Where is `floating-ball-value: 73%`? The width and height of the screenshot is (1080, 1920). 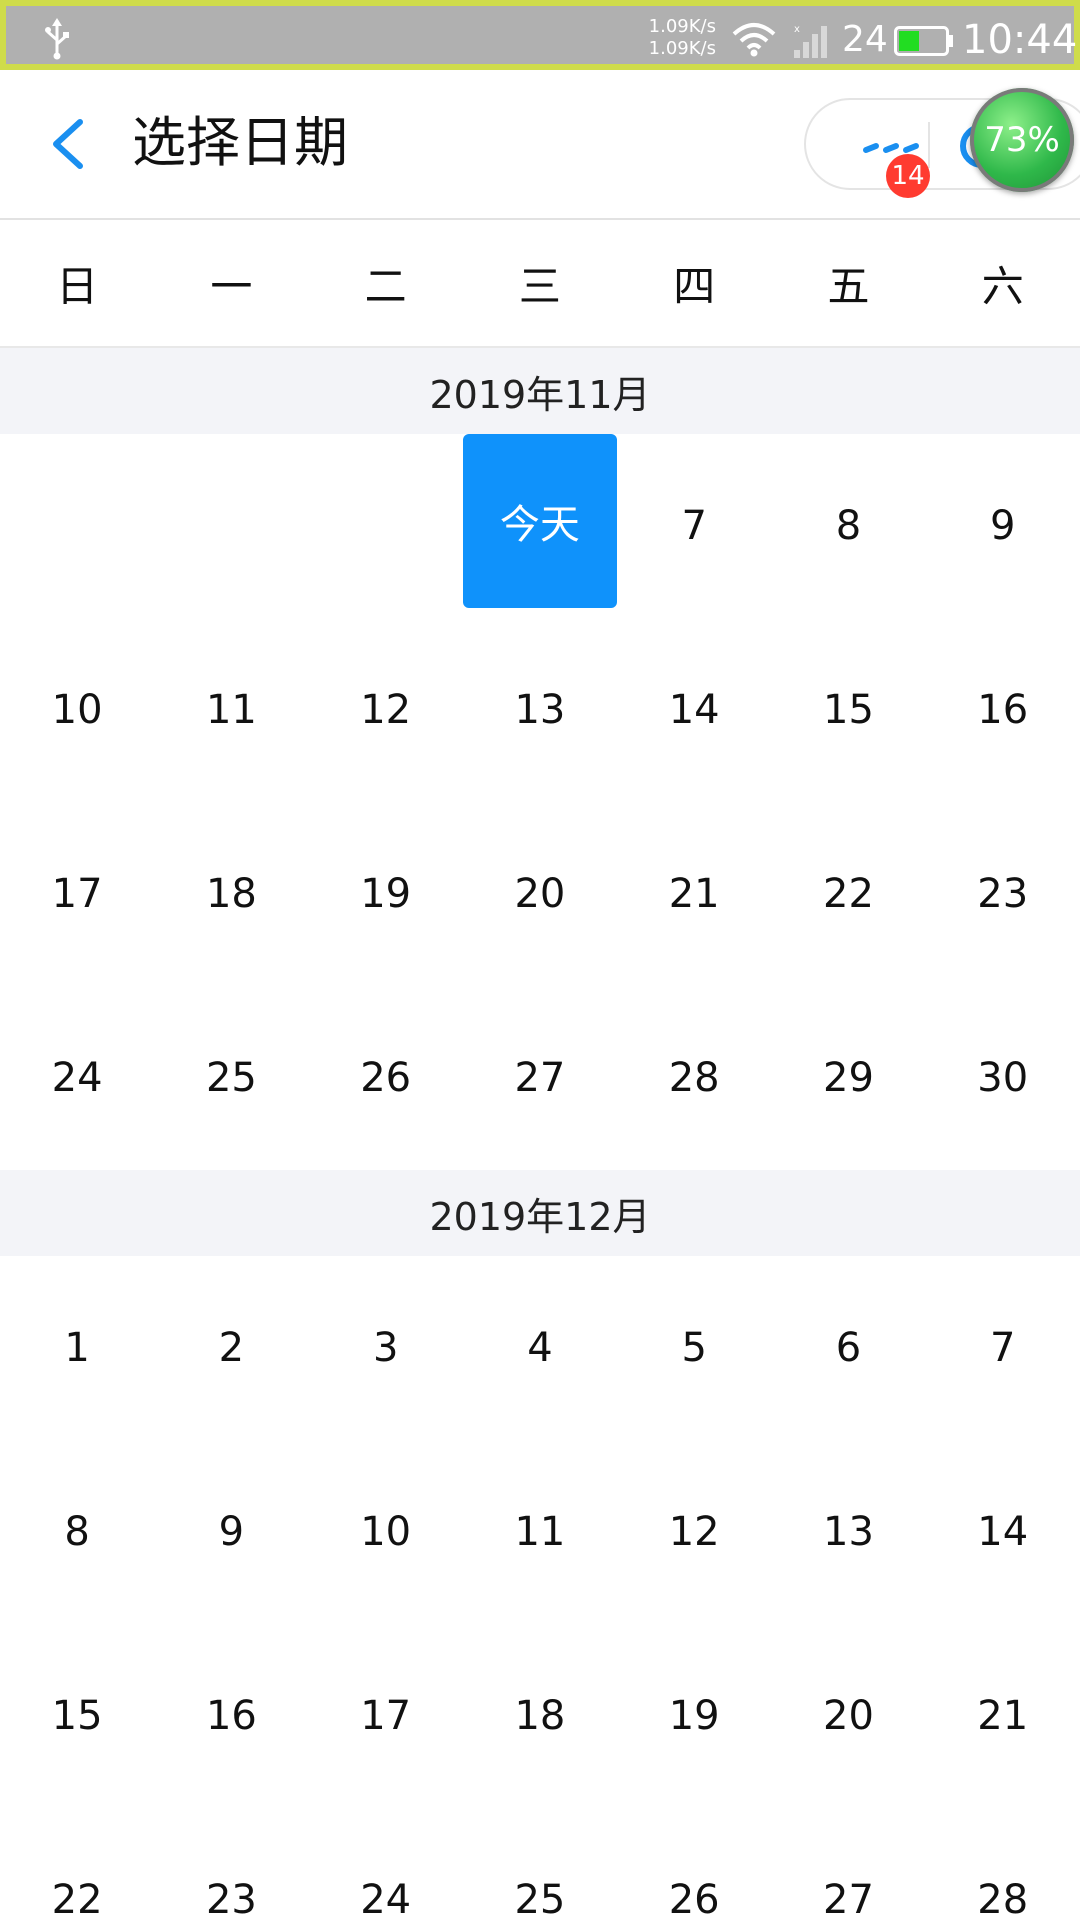 floating-ball-value: 73% is located at coordinates (1022, 140).